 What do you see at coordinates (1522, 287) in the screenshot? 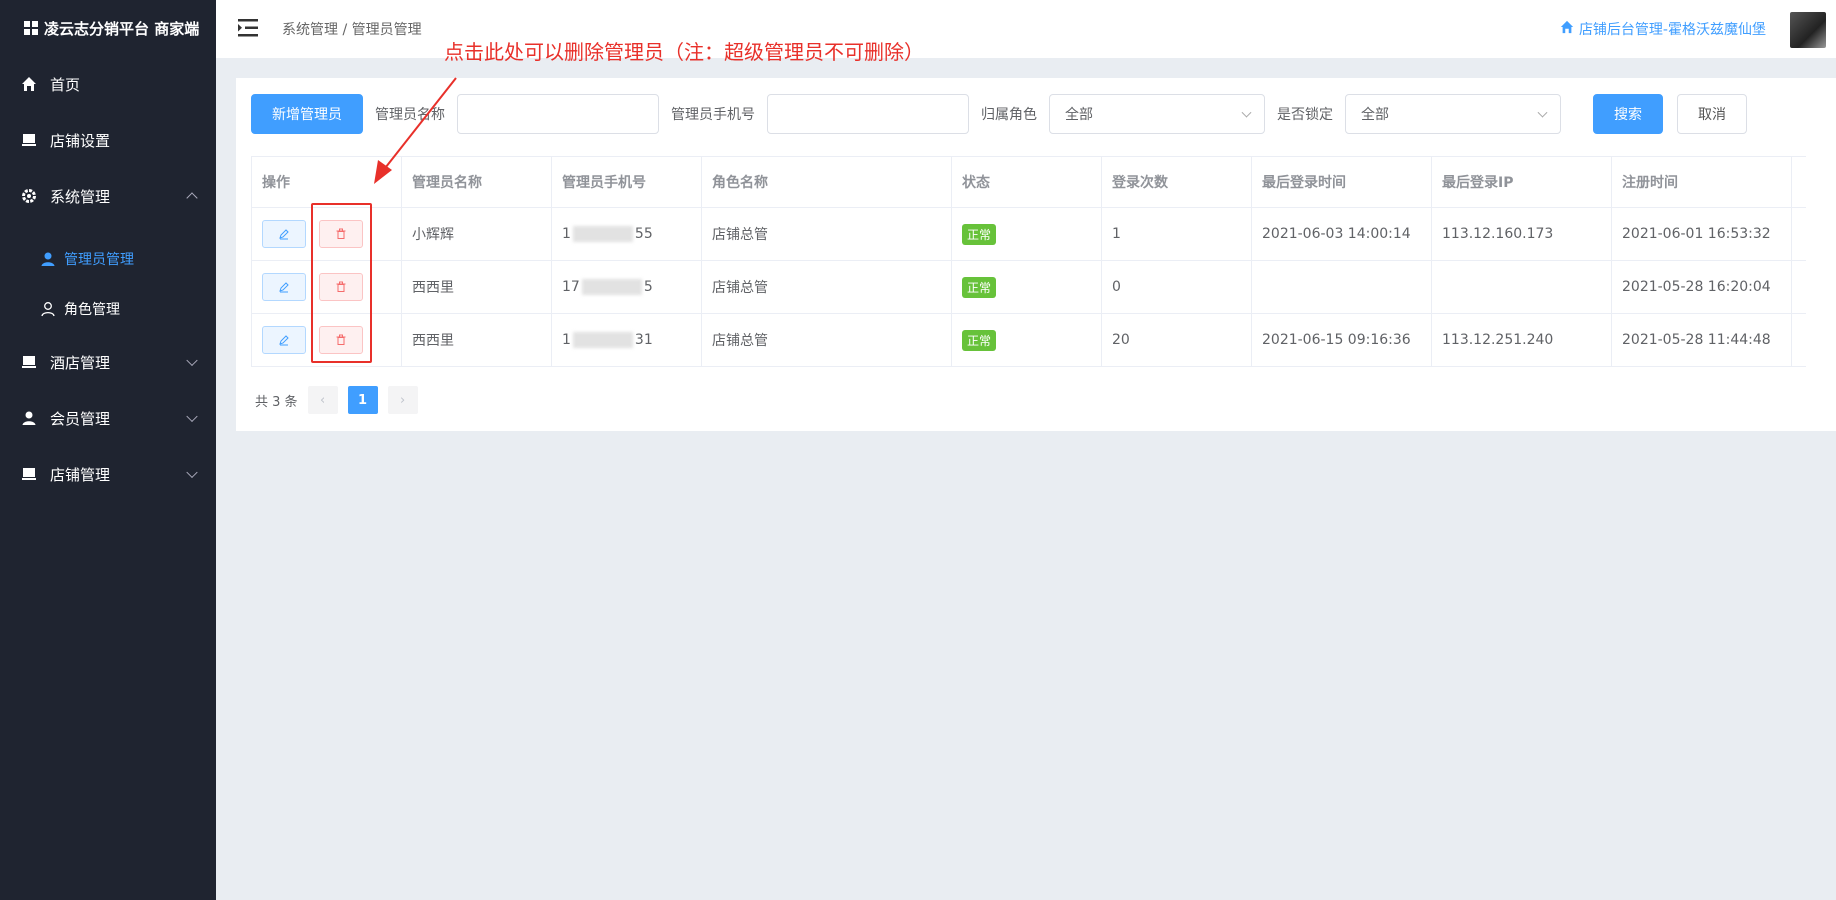
I see `last-ip-cell` at bounding box center [1522, 287].